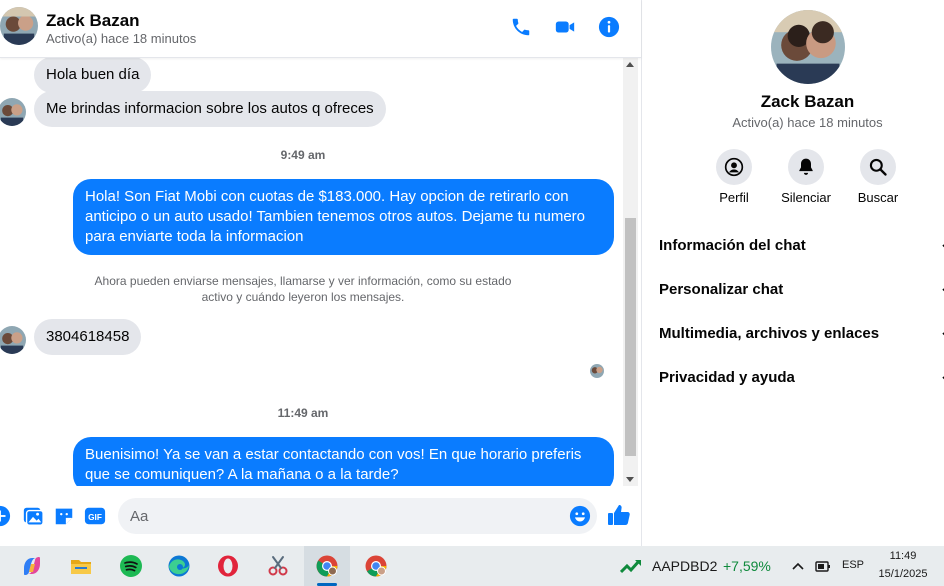  What do you see at coordinates (806, 197) in the screenshot?
I see `mute-label: Silenciar` at bounding box center [806, 197].